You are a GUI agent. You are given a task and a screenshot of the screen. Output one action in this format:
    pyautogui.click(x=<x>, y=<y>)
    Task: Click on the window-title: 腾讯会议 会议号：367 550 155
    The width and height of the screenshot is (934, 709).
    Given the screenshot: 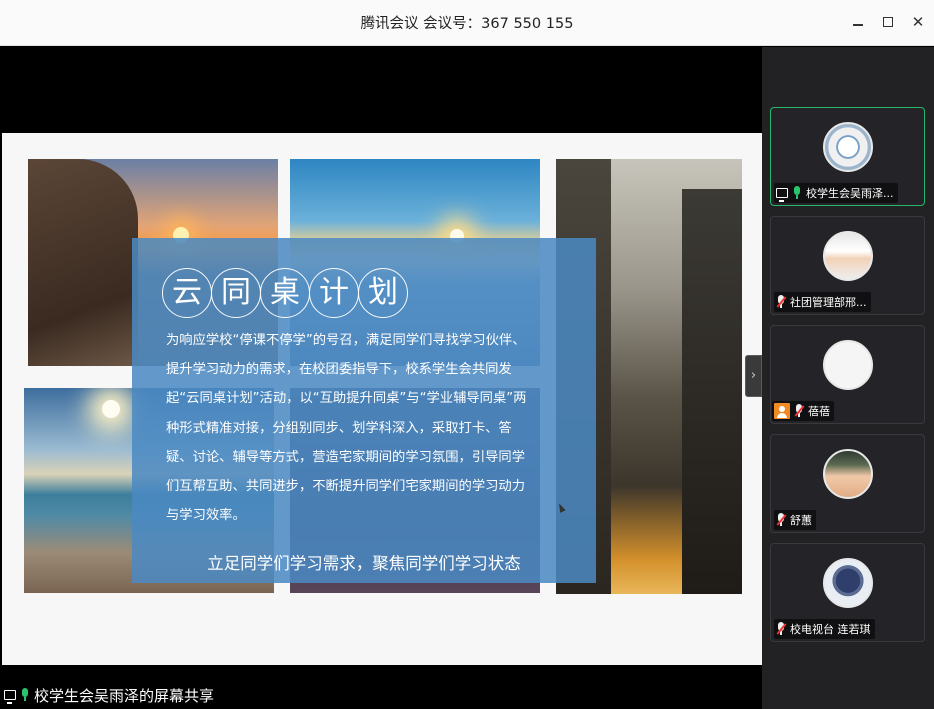 What is the action you would take?
    pyautogui.click(x=467, y=24)
    